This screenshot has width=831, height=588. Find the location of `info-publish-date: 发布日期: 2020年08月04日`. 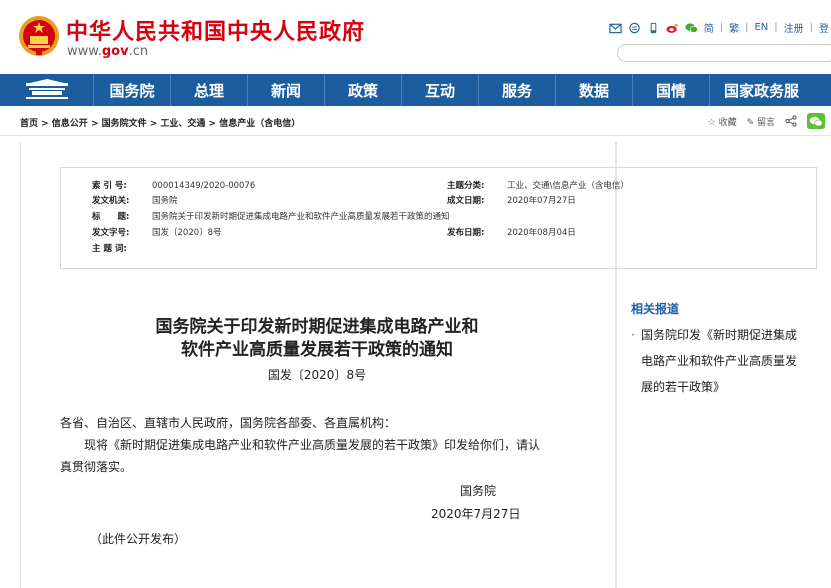

info-publish-date: 发布日期: 2020年08月04日 is located at coordinates (511, 232).